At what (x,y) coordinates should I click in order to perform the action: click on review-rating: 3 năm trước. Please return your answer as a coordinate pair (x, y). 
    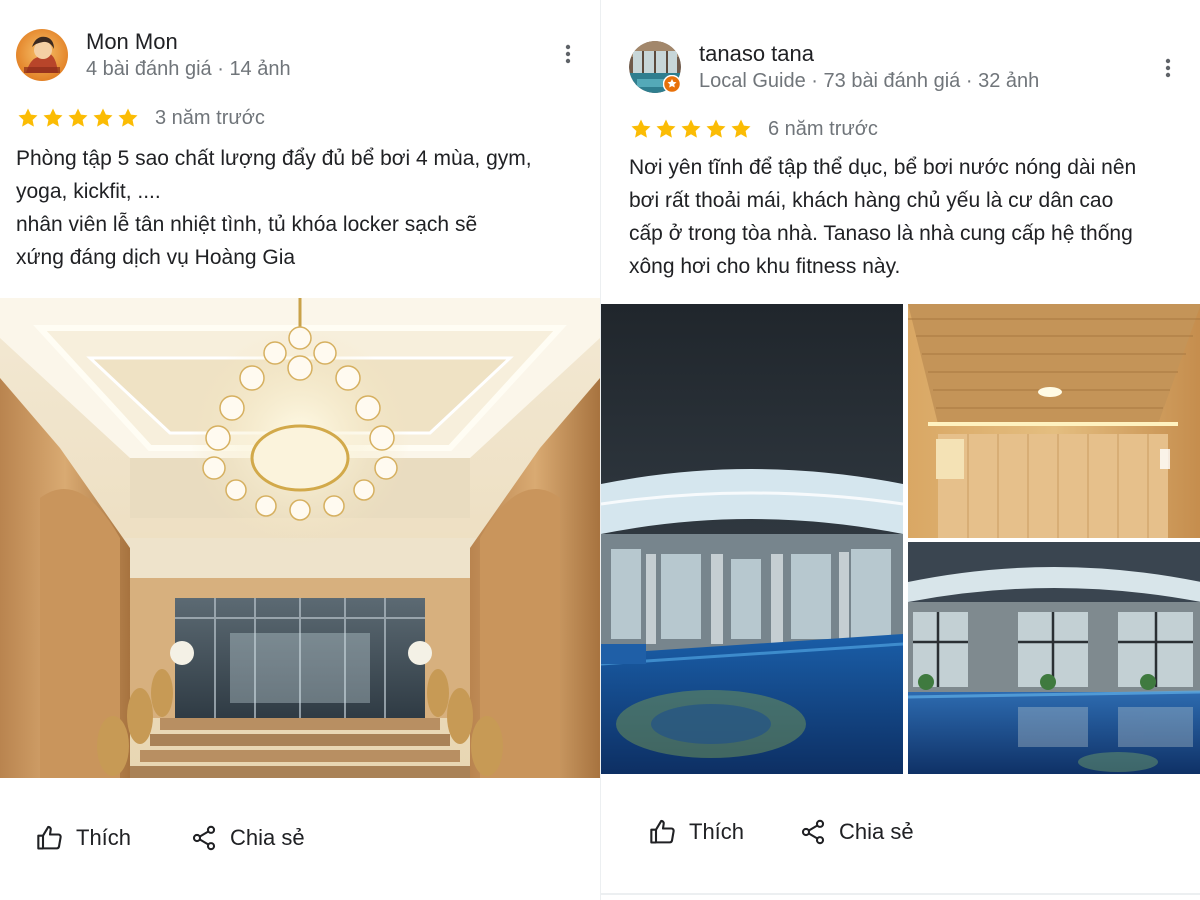
    Looking at the image, I should click on (140, 118).